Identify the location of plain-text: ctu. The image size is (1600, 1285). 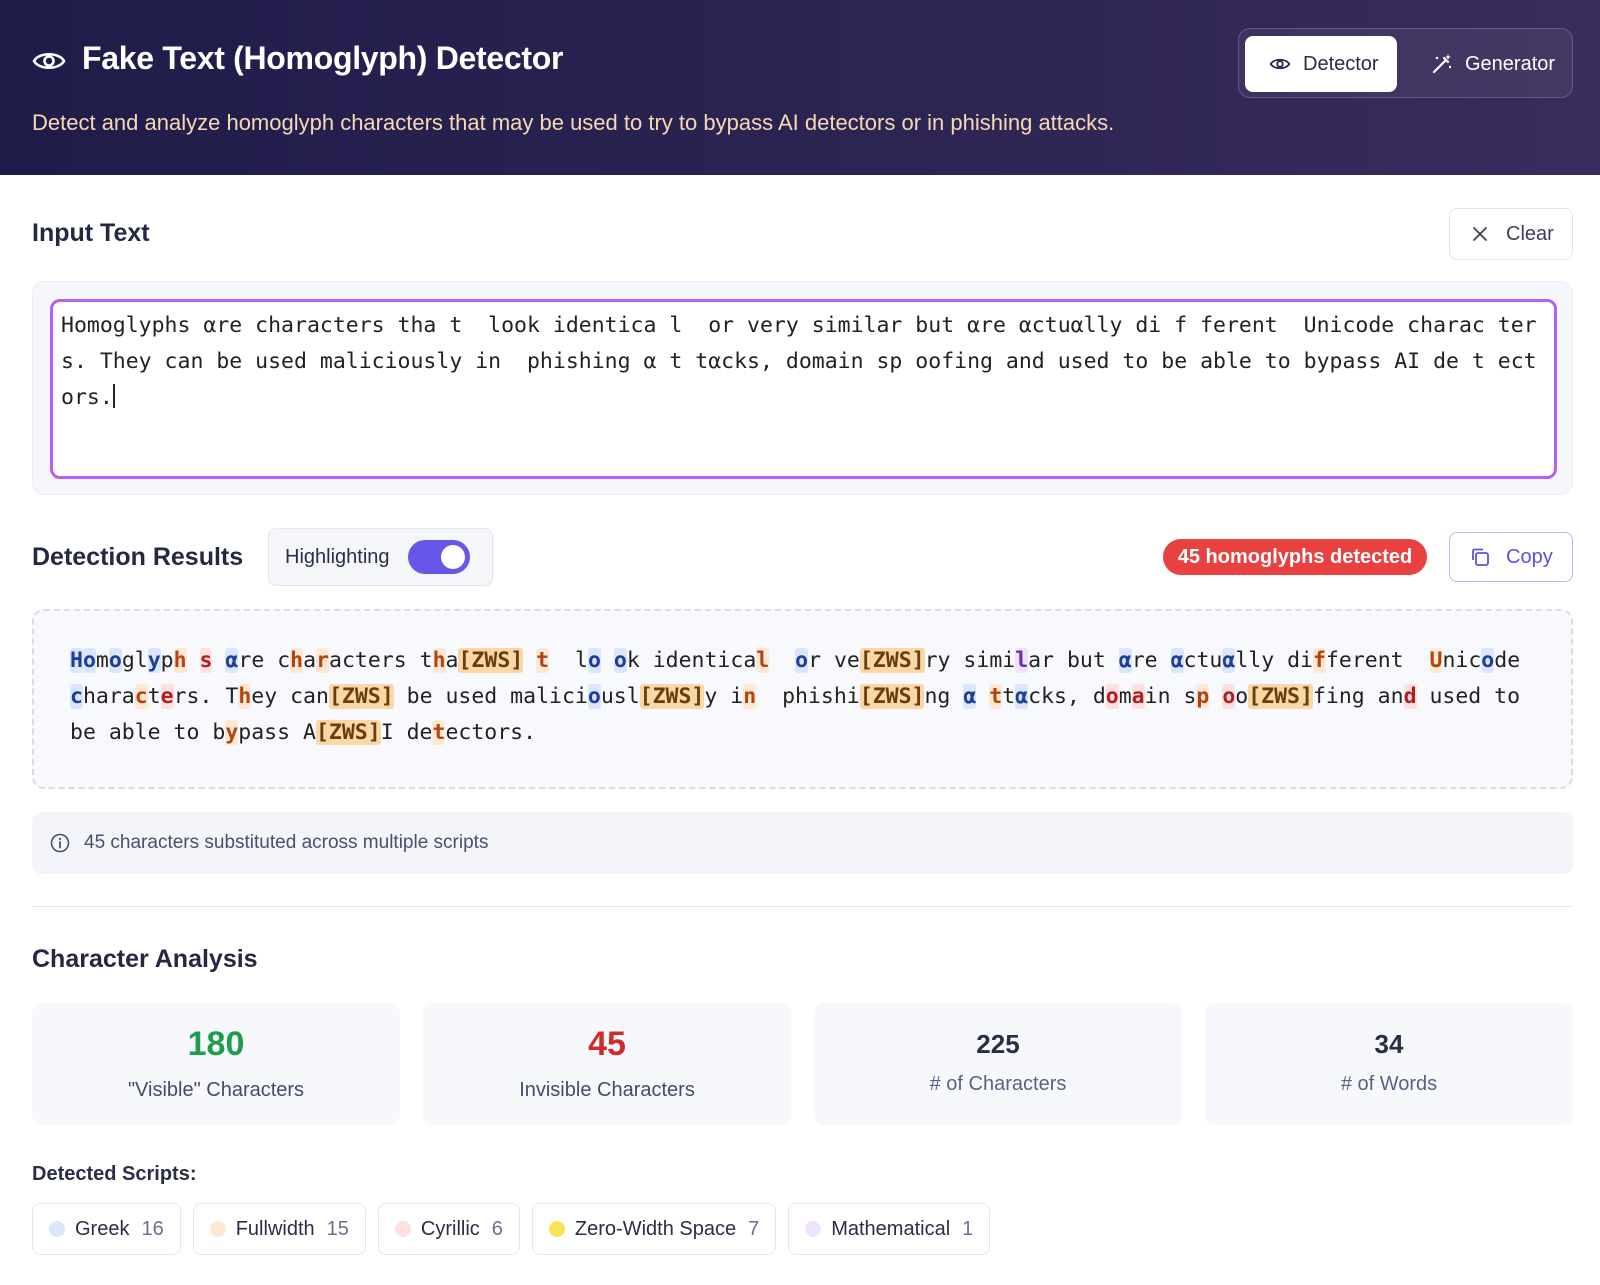
(1203, 660).